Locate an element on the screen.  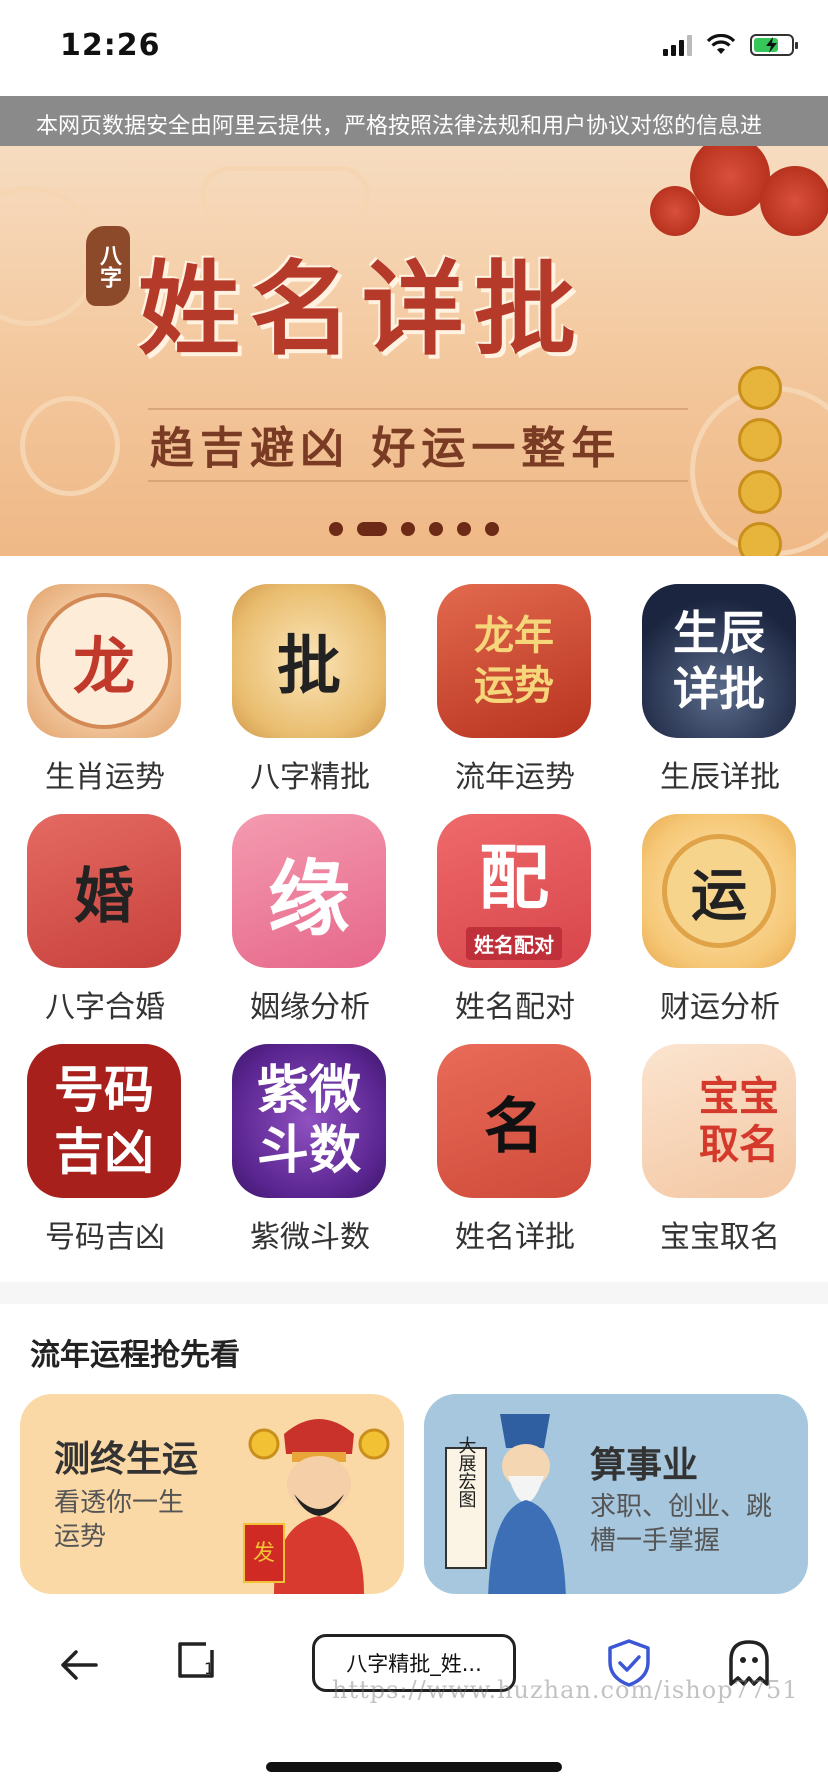
lifetime-fortune-card: 测终生运 看透你一生运势 发 is located at coordinates (212, 1494).